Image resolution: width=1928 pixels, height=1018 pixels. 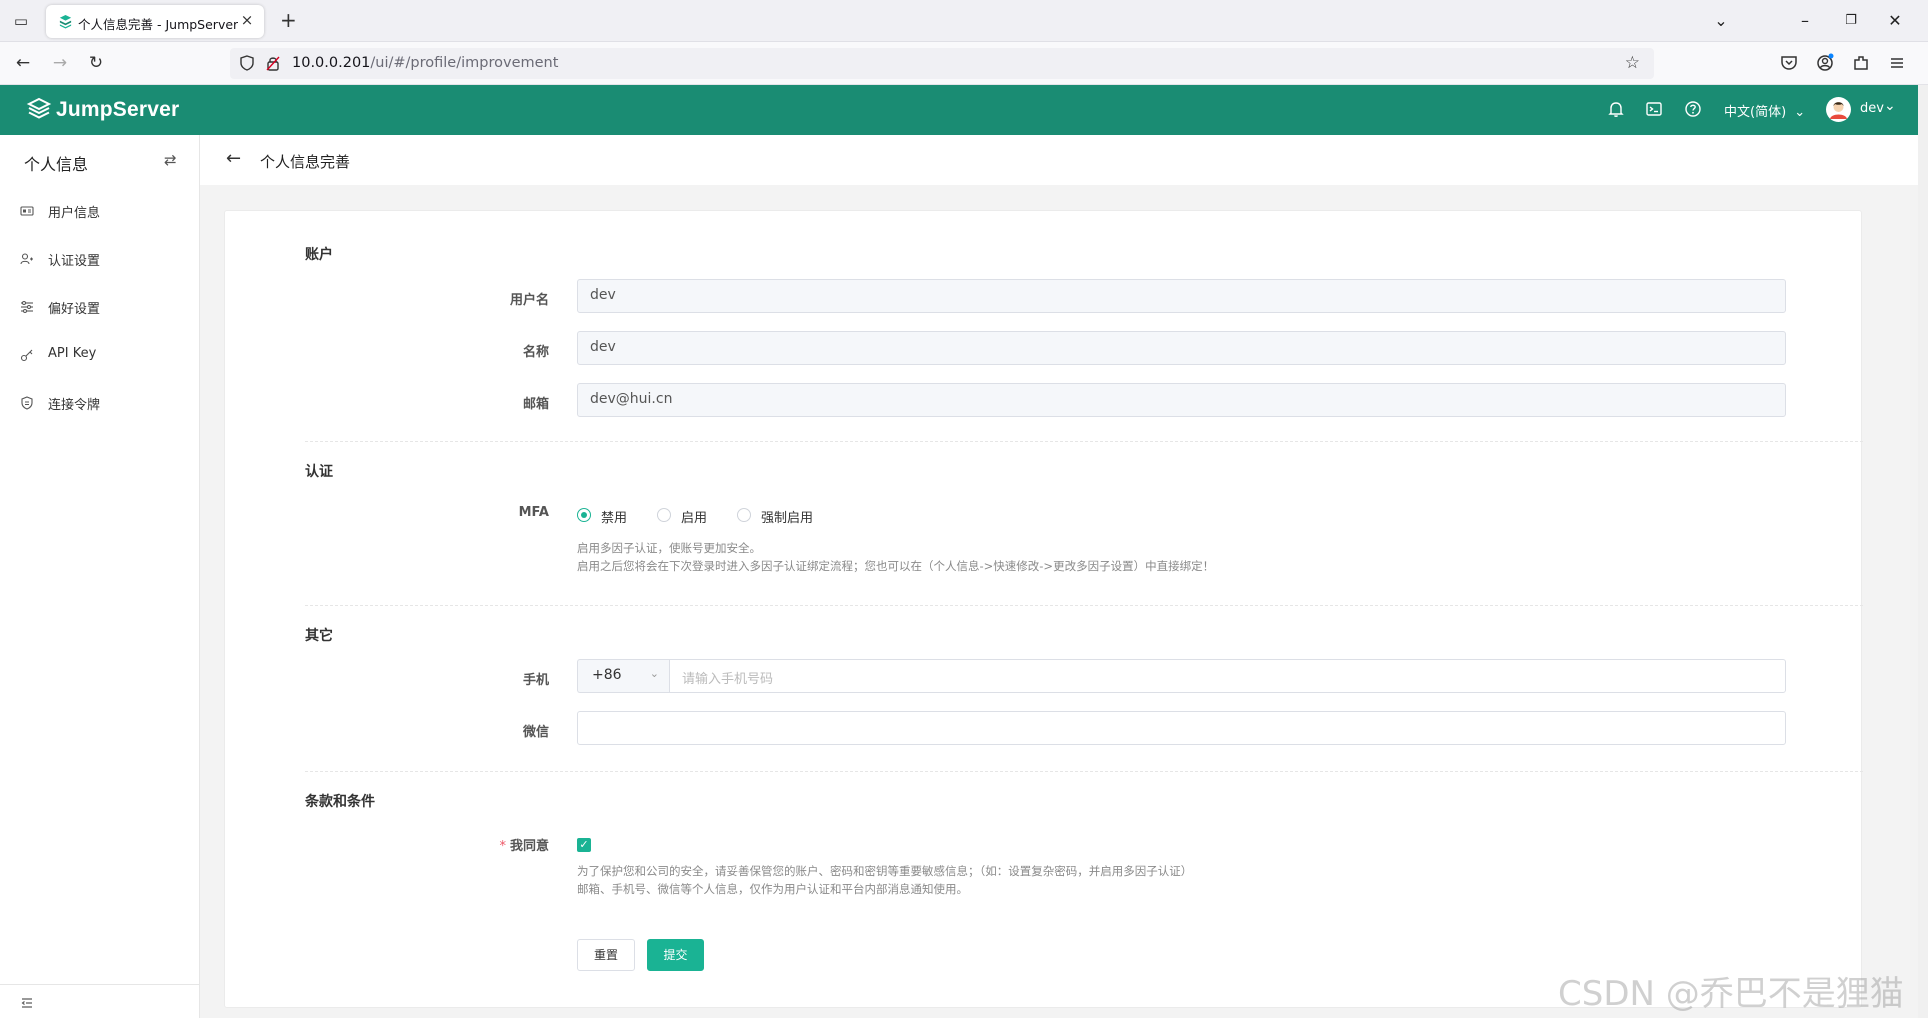 What do you see at coordinates (1721, 21) in the screenshot?
I see `tab-overflow-chevron-icon: ⌄` at bounding box center [1721, 21].